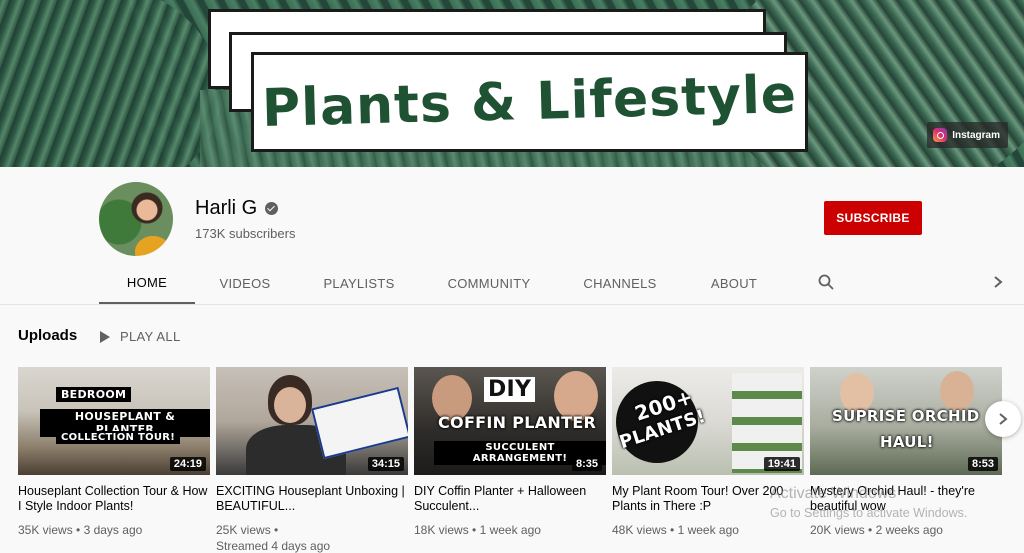  What do you see at coordinates (45, 530) in the screenshot?
I see `video-views: 35K views` at bounding box center [45, 530].